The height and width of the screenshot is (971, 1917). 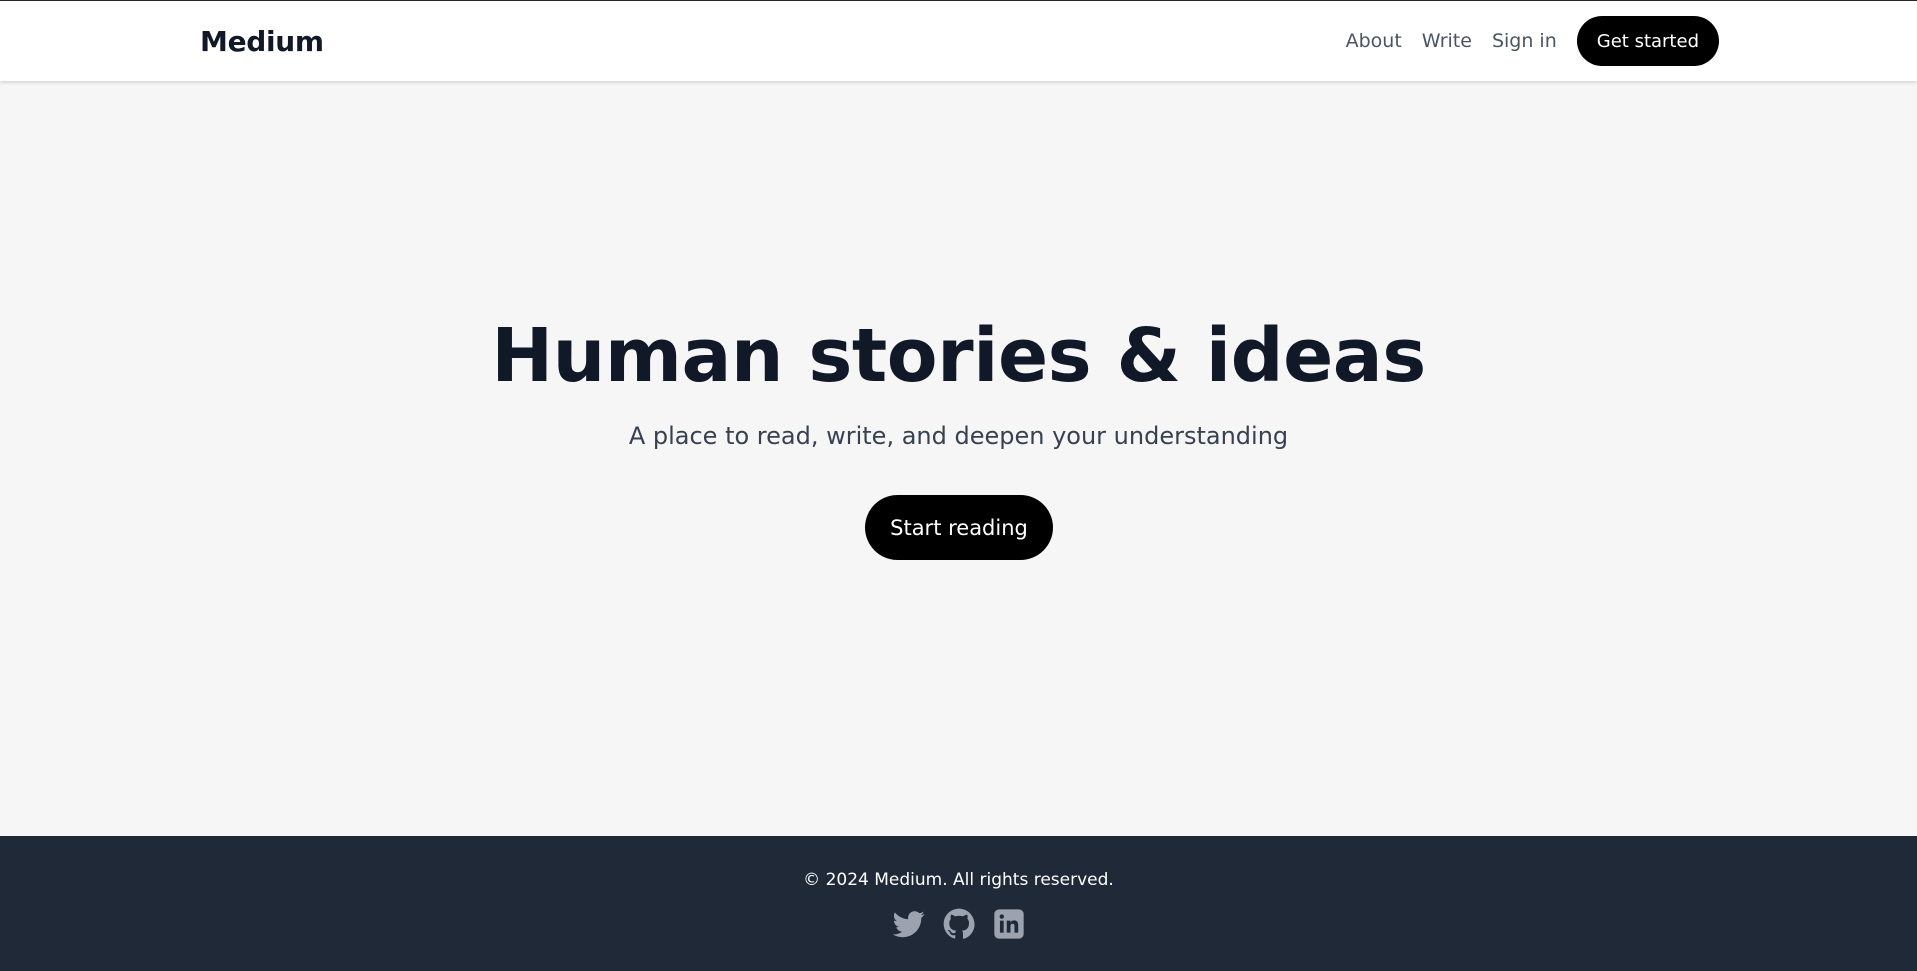 I want to click on github-link, so click(x=959, y=924).